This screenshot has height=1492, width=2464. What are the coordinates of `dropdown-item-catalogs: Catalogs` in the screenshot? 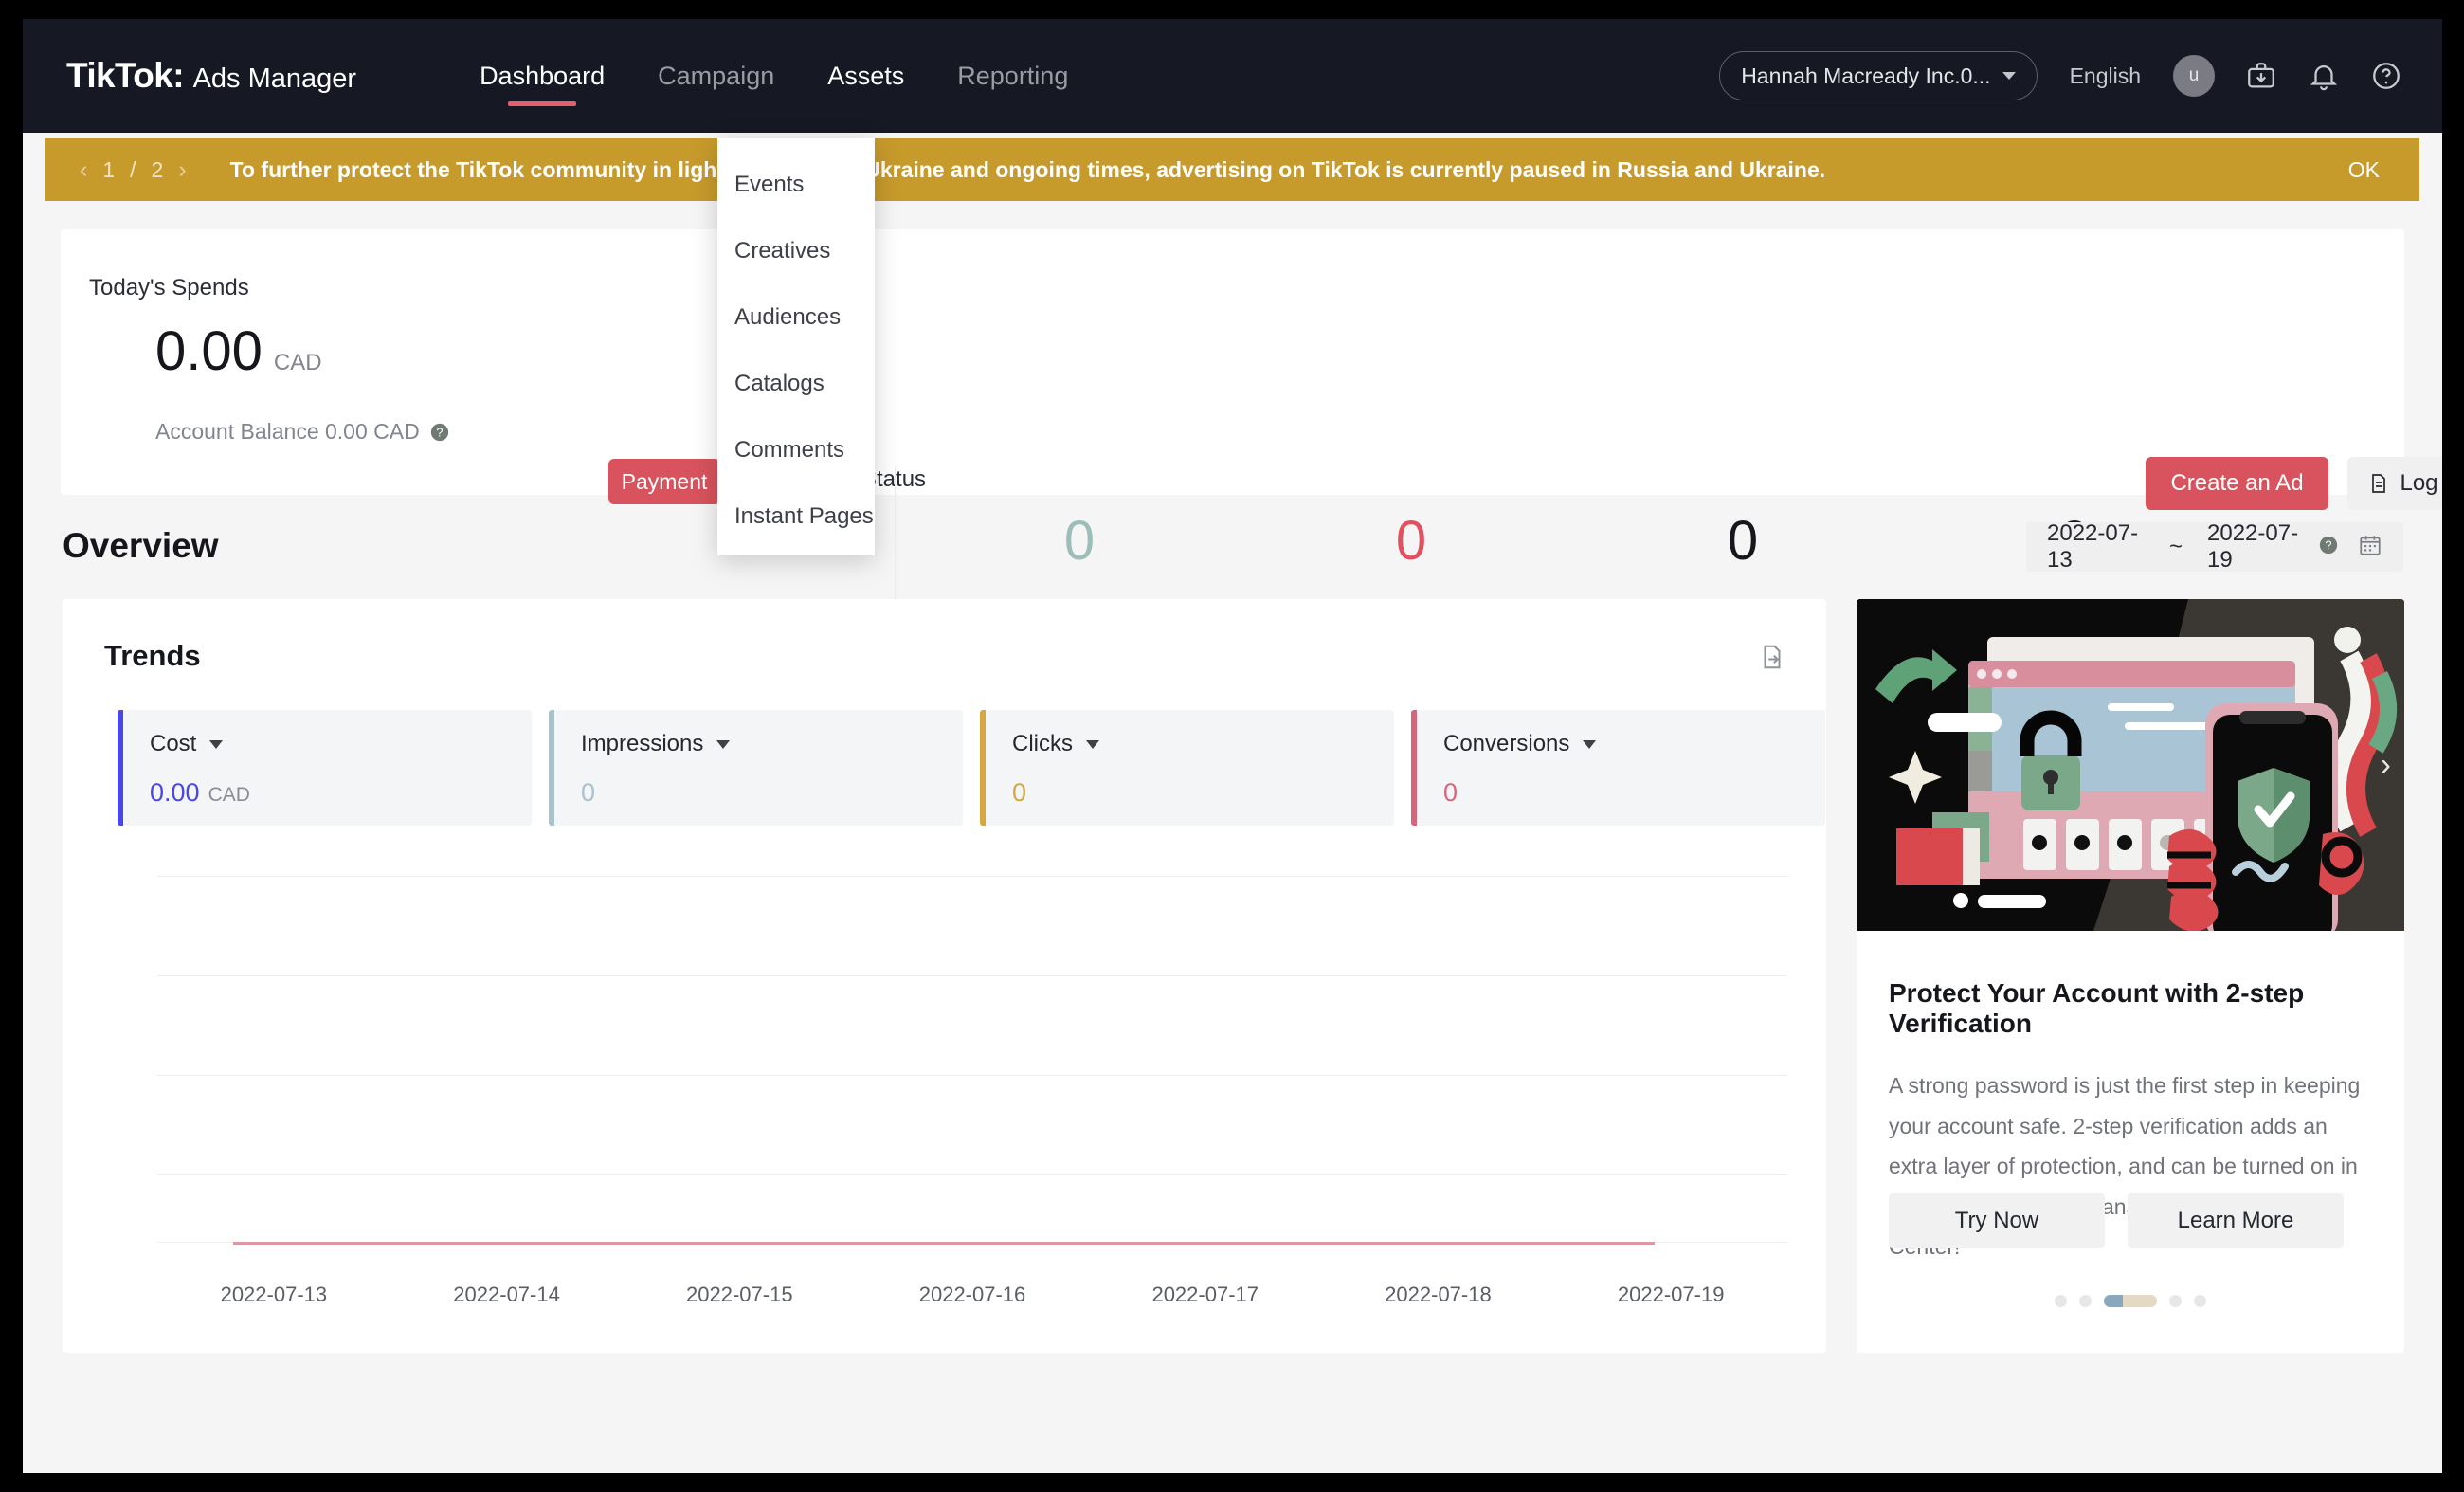 It's located at (796, 384).